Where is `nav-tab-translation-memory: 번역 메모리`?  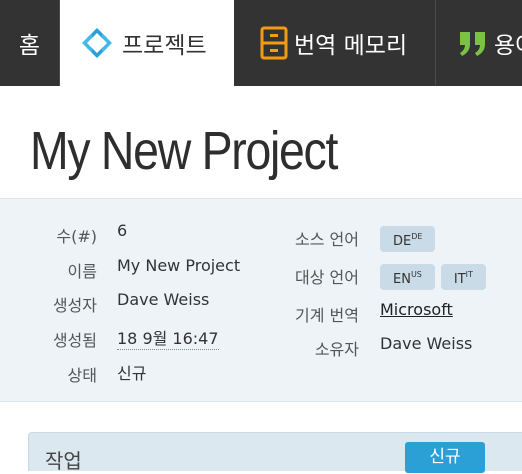
nav-tab-translation-memory: 번역 메모리 is located at coordinates (335, 43).